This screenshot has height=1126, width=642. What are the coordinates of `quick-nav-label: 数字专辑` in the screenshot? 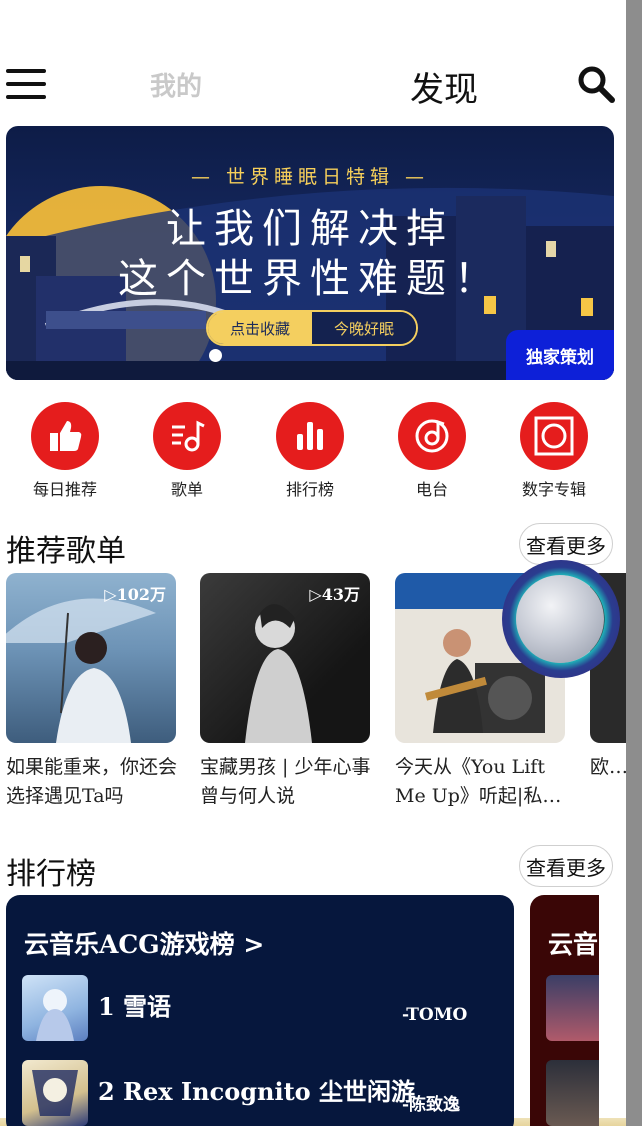 It's located at (553, 489).